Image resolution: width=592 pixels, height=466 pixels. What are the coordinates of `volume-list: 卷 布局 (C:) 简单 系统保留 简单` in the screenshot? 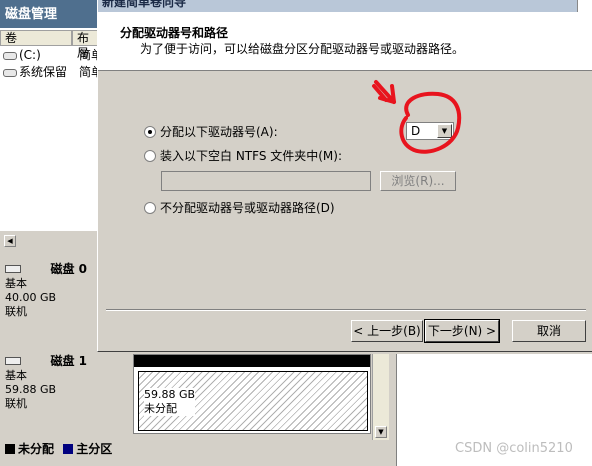 It's located at (51, 129).